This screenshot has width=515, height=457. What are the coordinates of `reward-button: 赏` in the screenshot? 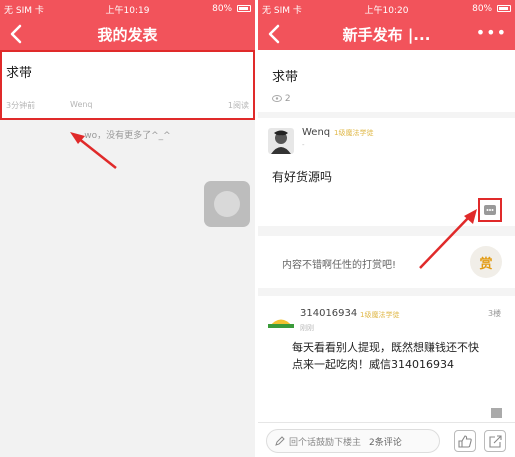 It's located at (486, 262).